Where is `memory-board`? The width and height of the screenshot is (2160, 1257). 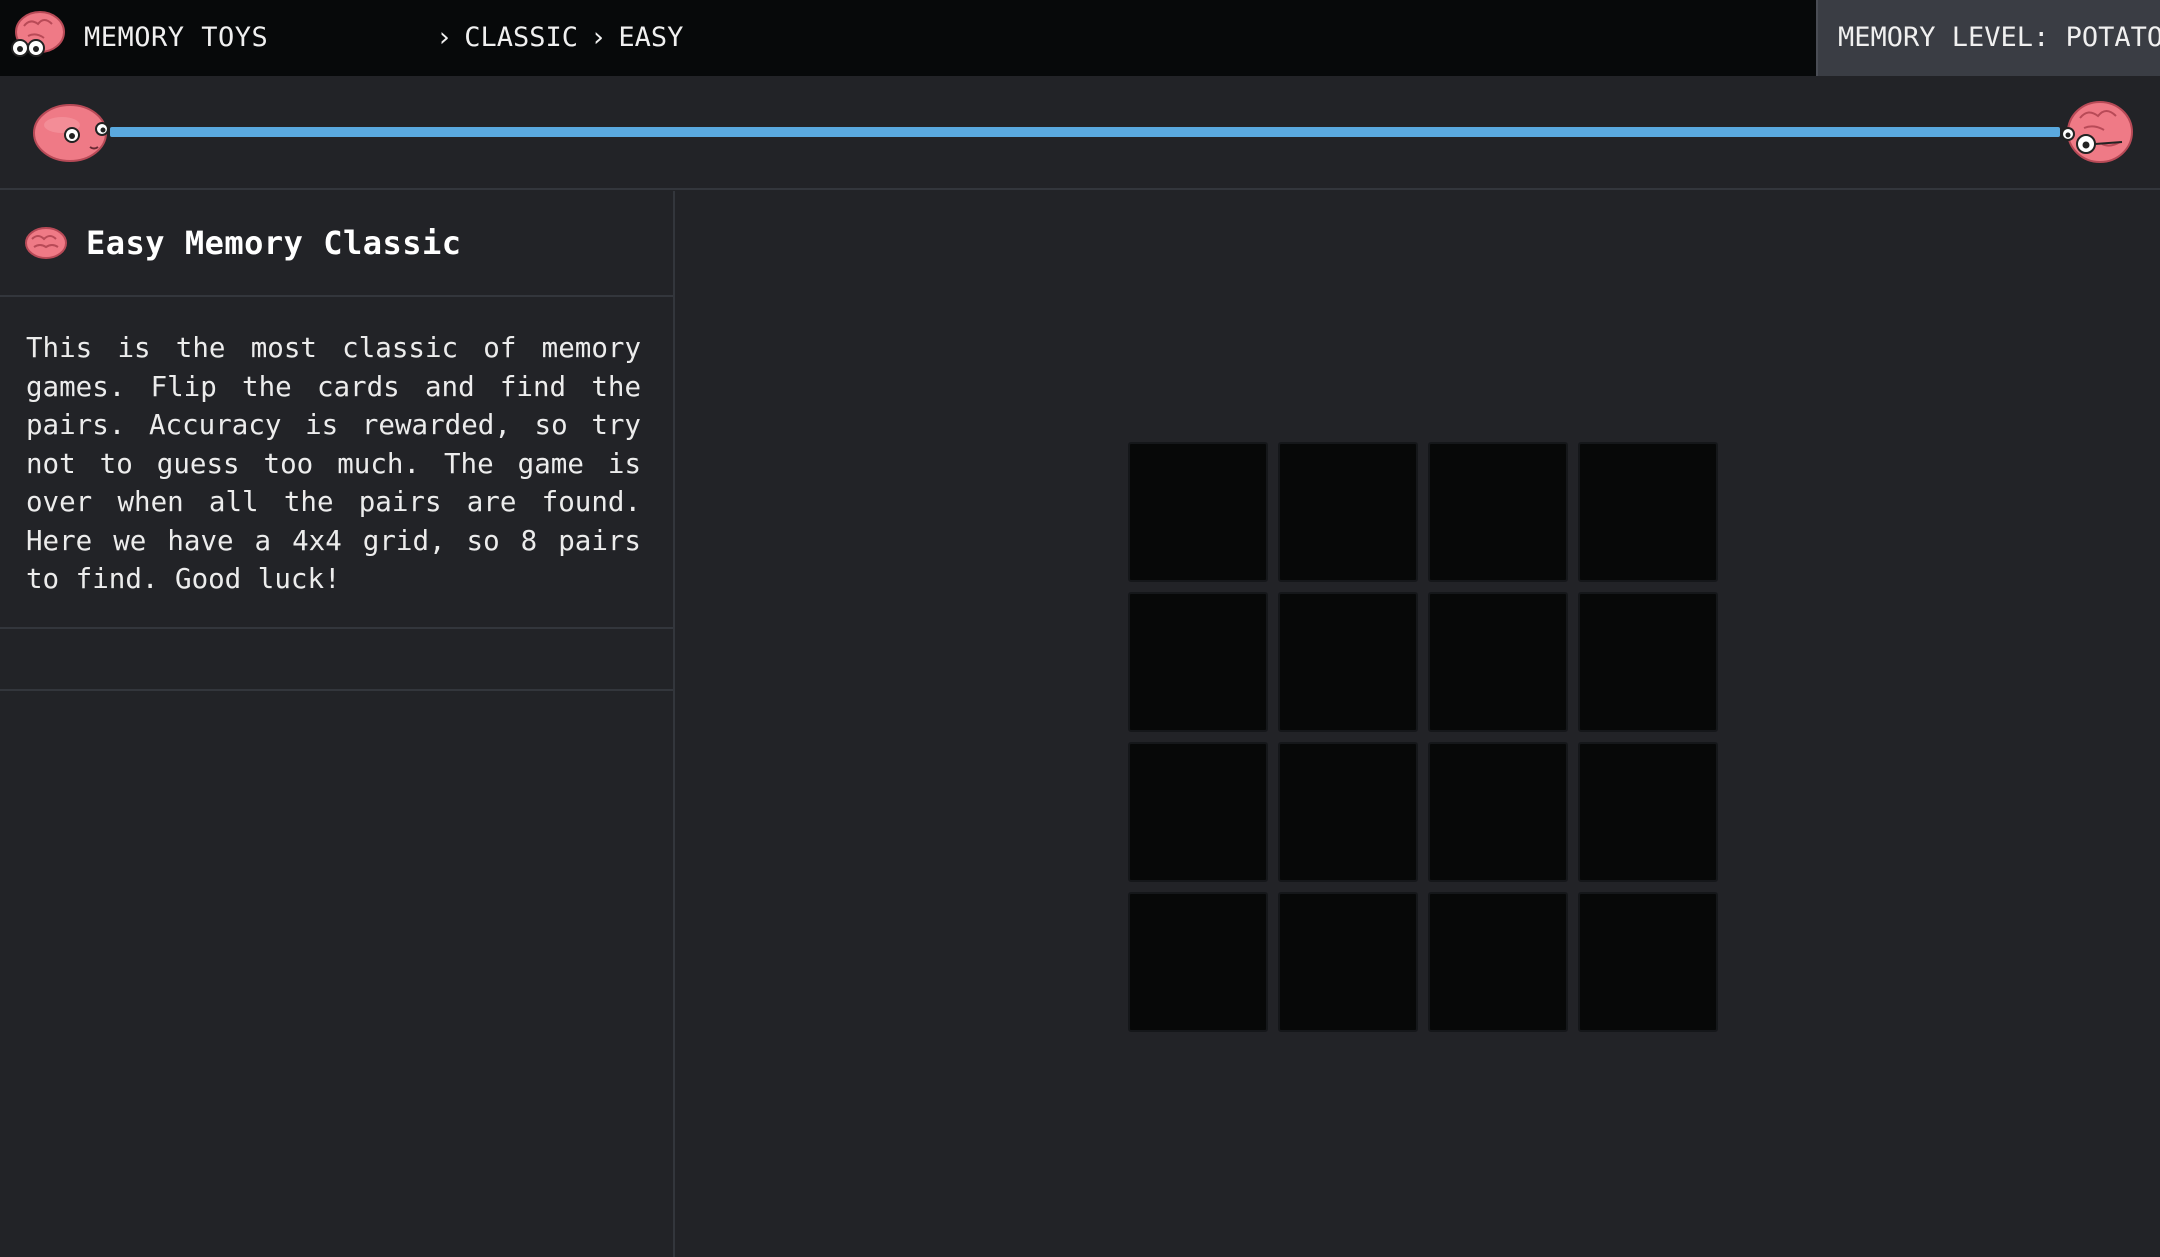
memory-board is located at coordinates (1424, 738).